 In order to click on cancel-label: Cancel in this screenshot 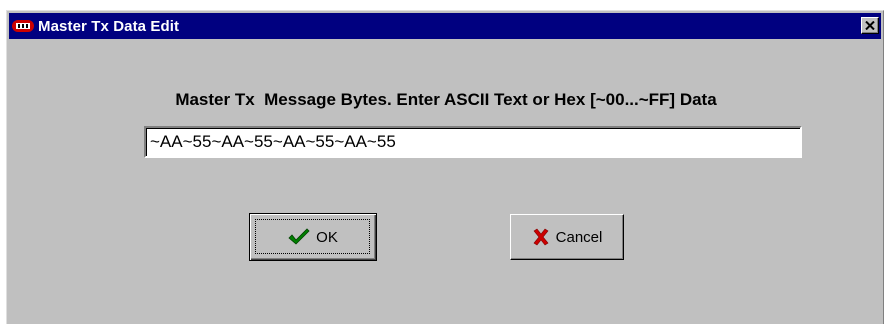, I will do `click(579, 237)`.